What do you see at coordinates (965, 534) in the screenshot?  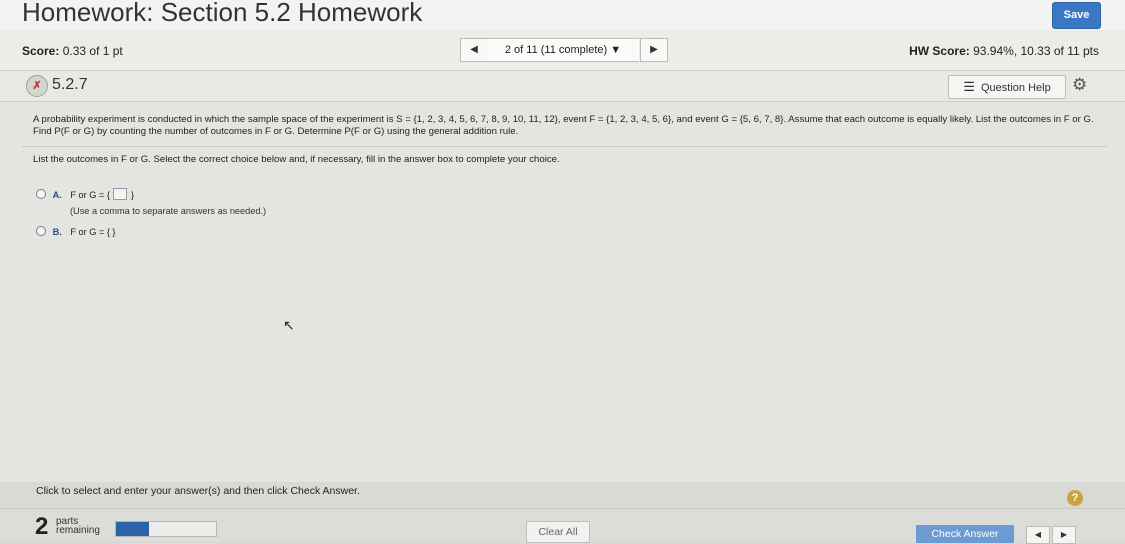 I see `check-answer-button: Check Answer` at bounding box center [965, 534].